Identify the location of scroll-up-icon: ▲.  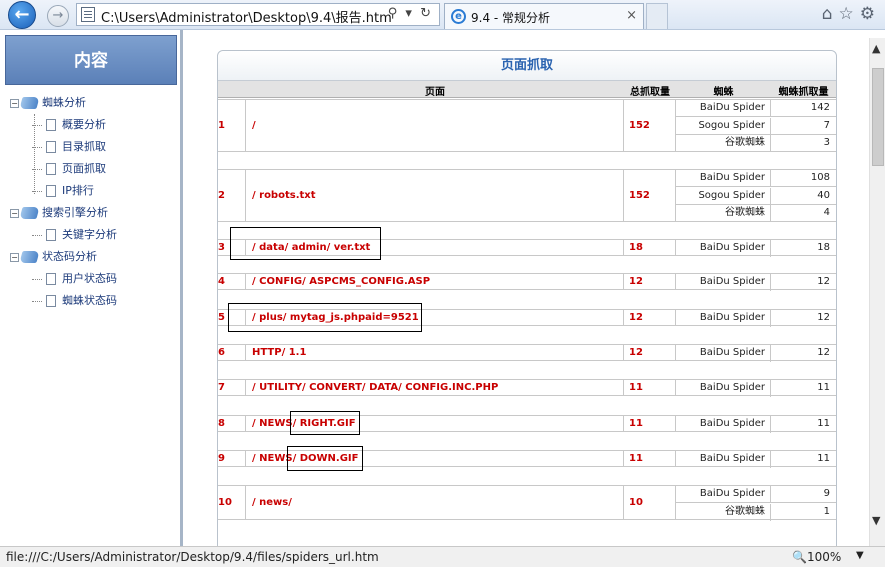
(876, 48).